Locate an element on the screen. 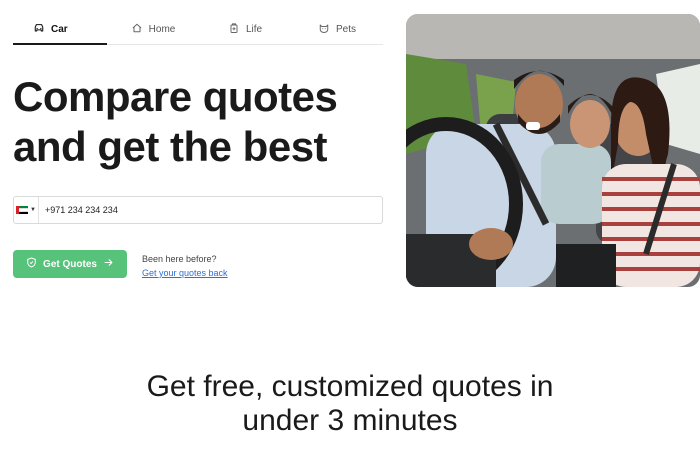  car-icon is located at coordinates (39, 29).